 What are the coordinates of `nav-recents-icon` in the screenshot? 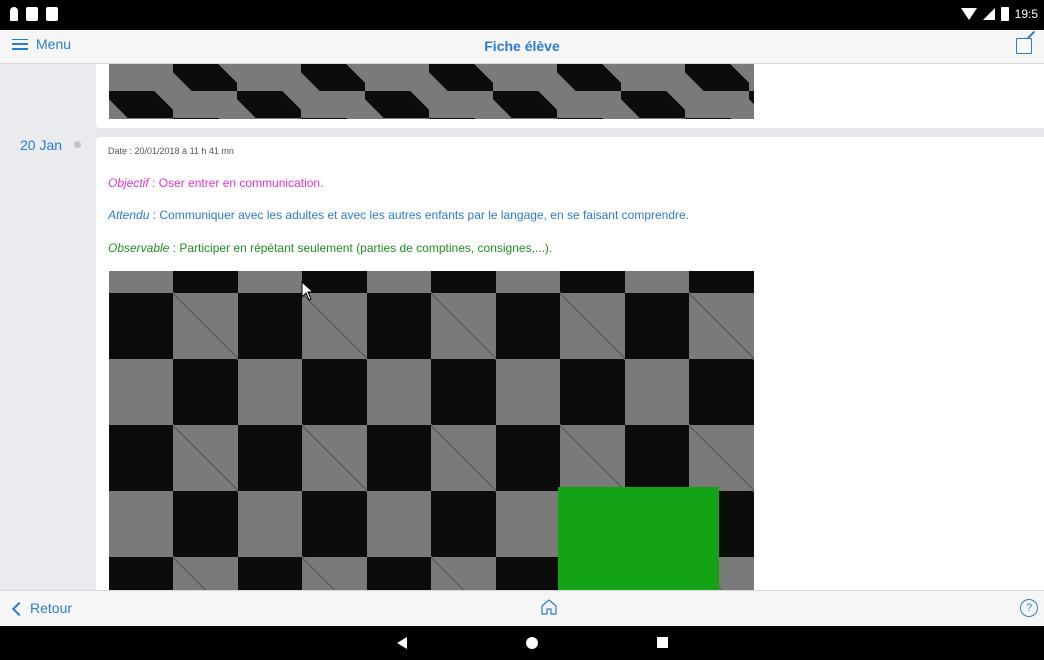 It's located at (662, 642).